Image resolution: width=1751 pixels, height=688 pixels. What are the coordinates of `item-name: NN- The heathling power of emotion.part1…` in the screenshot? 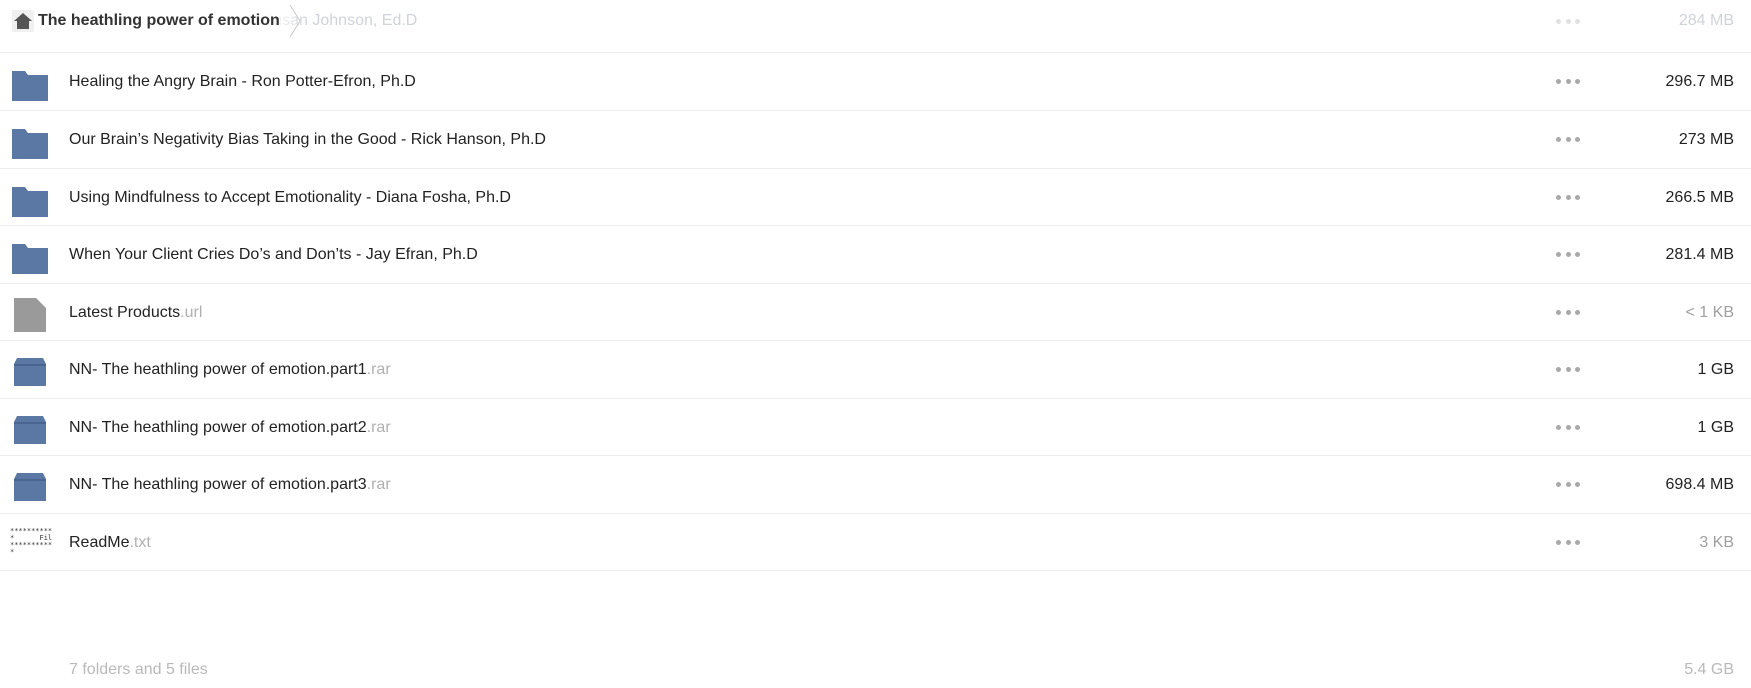 It's located at (230, 369).